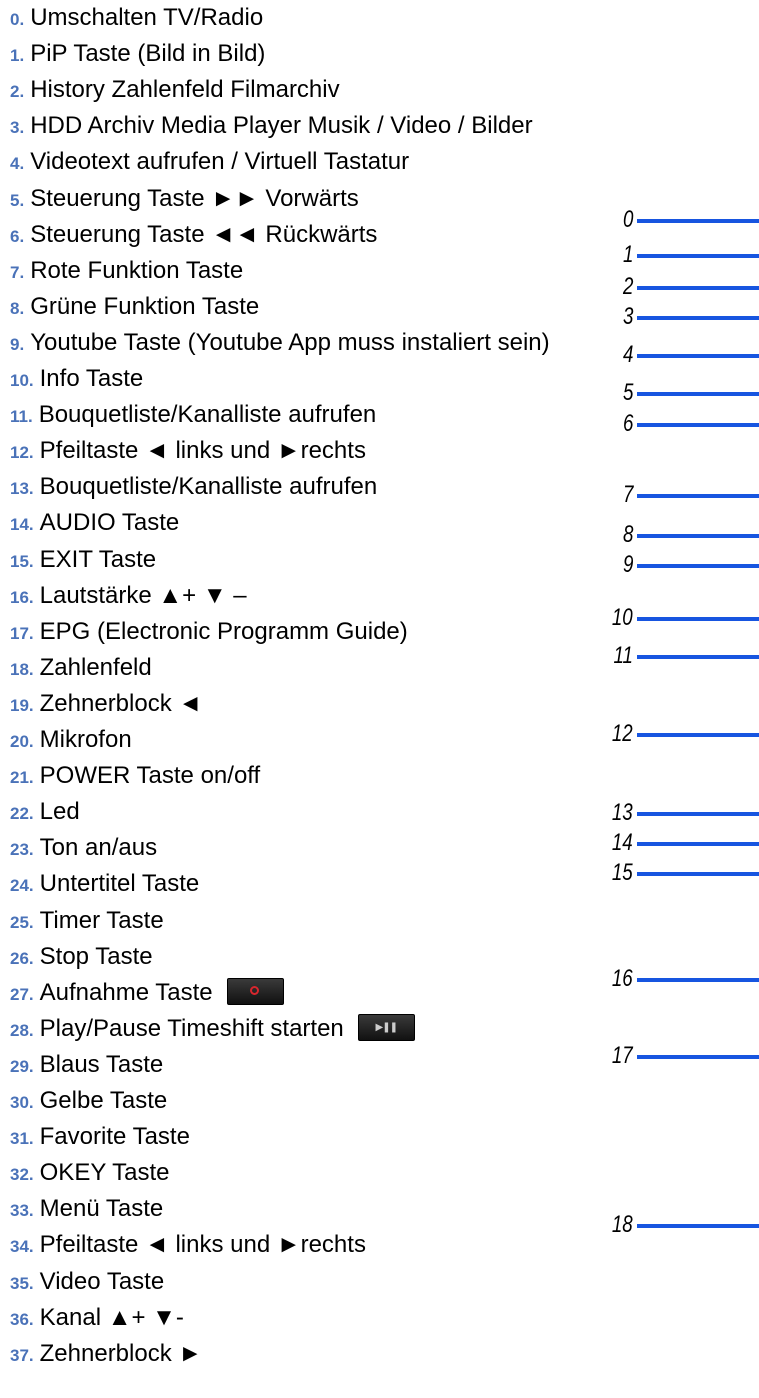  What do you see at coordinates (627, 494) in the screenshot?
I see `marker-label: 7` at bounding box center [627, 494].